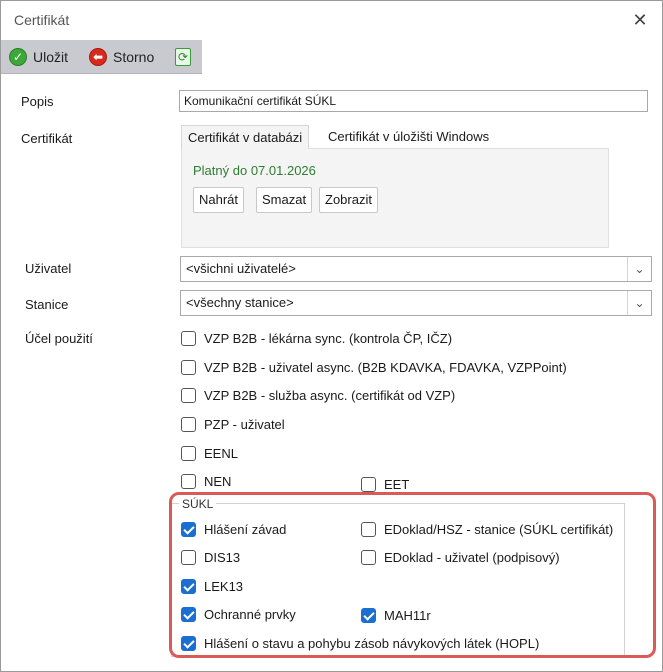 Image resolution: width=663 pixels, height=672 pixels. I want to click on purpose-label: EENL, so click(221, 453).